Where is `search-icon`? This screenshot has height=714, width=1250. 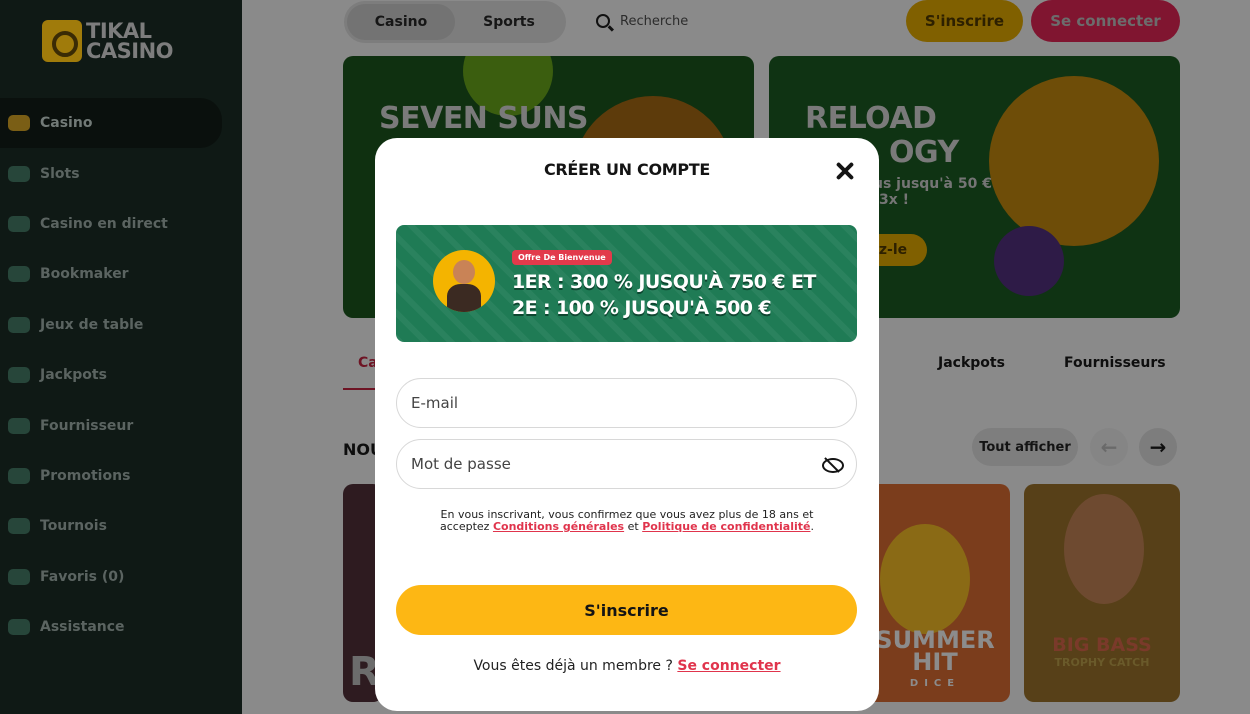
search-icon is located at coordinates (603, 21).